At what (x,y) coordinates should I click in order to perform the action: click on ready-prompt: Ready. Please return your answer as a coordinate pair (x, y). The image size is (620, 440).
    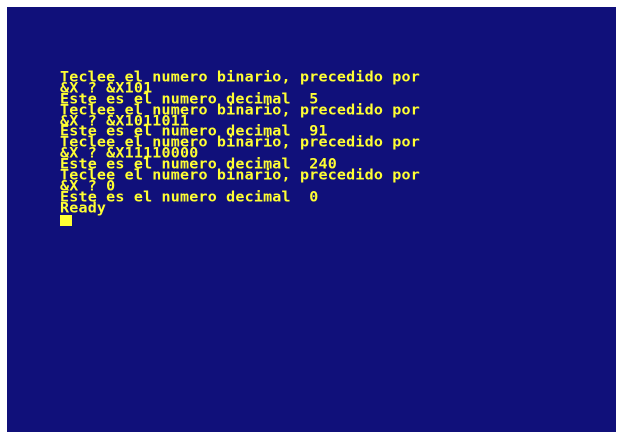
    Looking at the image, I should click on (83, 207).